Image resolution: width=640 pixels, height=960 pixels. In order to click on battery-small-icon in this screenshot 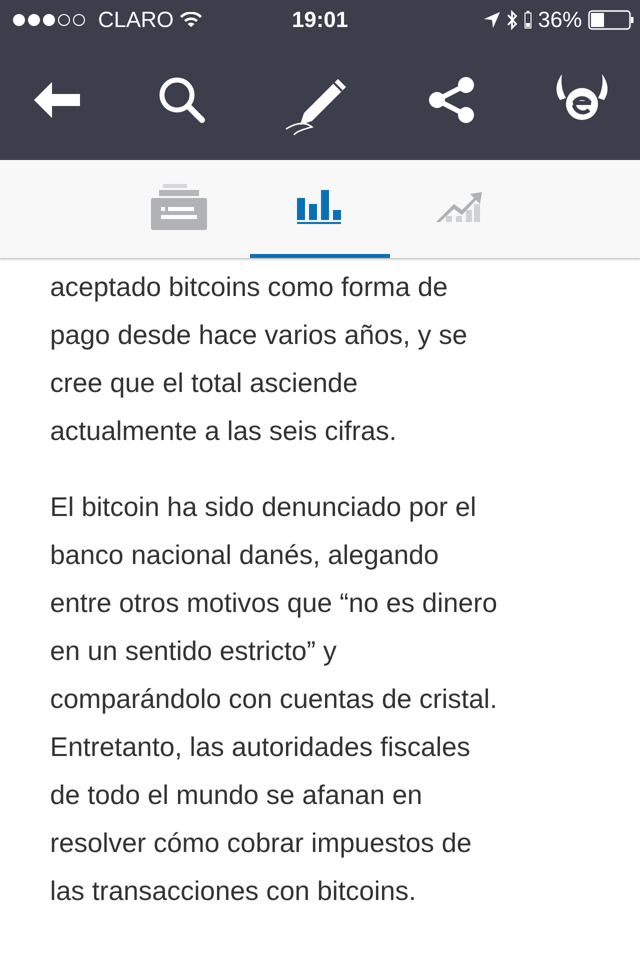, I will do `click(528, 20)`.